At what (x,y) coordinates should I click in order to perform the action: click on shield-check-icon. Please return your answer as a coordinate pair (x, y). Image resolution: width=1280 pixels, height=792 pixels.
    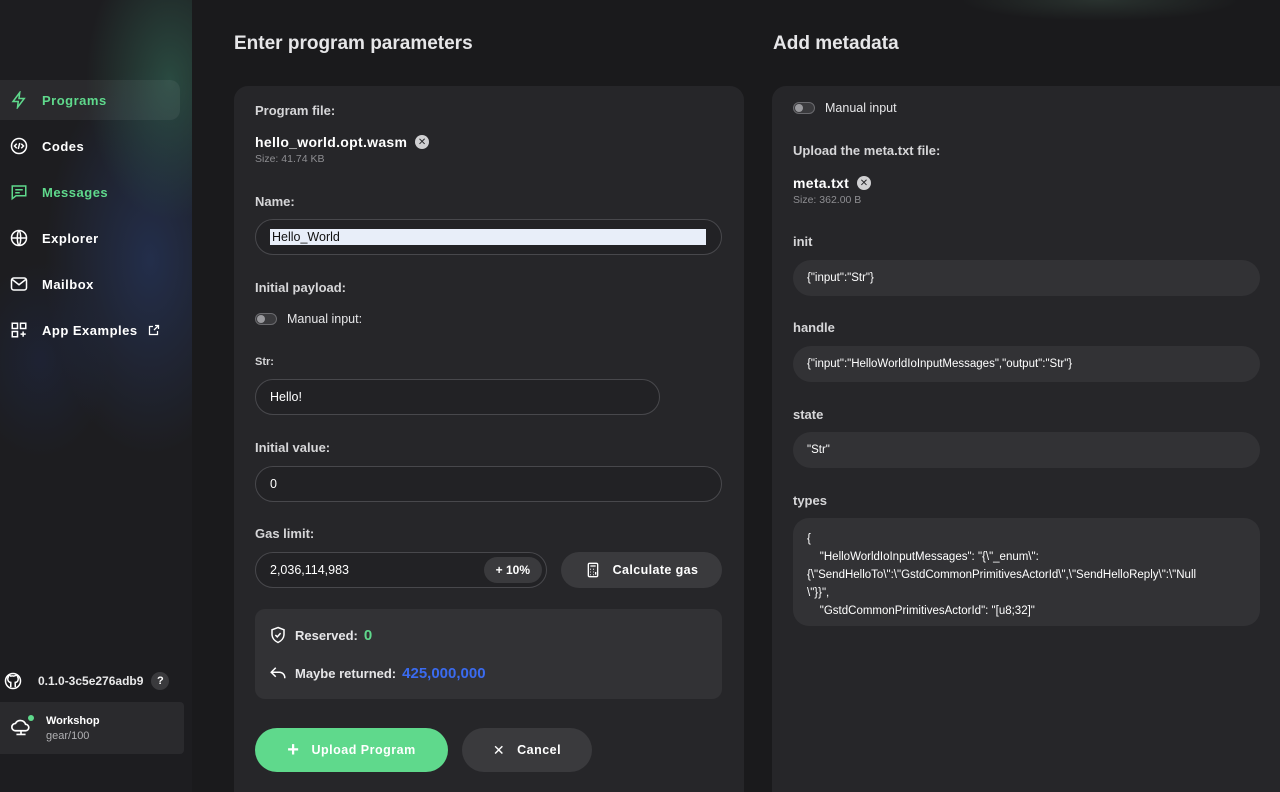
    Looking at the image, I should click on (278, 635).